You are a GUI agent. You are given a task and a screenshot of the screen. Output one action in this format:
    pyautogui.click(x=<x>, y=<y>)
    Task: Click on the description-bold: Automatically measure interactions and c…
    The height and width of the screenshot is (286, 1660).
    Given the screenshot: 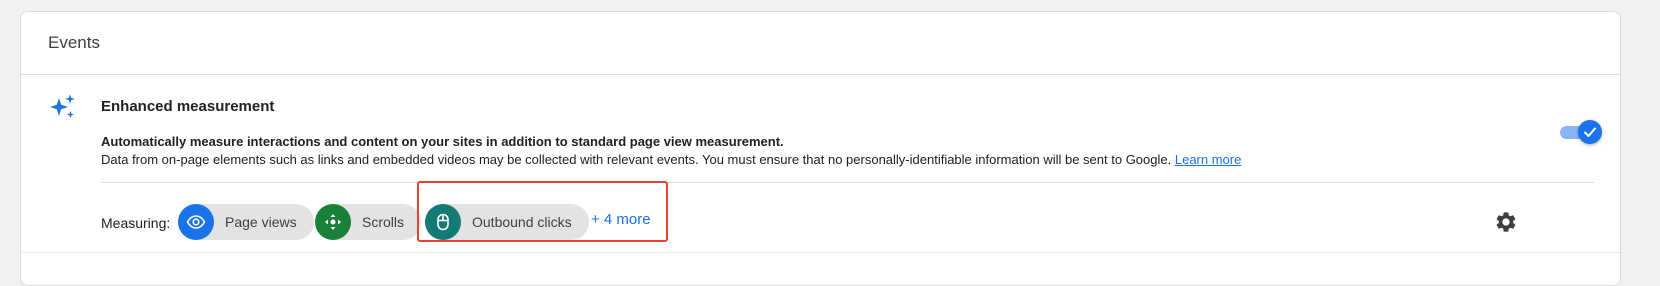 What is the action you would take?
    pyautogui.click(x=442, y=141)
    